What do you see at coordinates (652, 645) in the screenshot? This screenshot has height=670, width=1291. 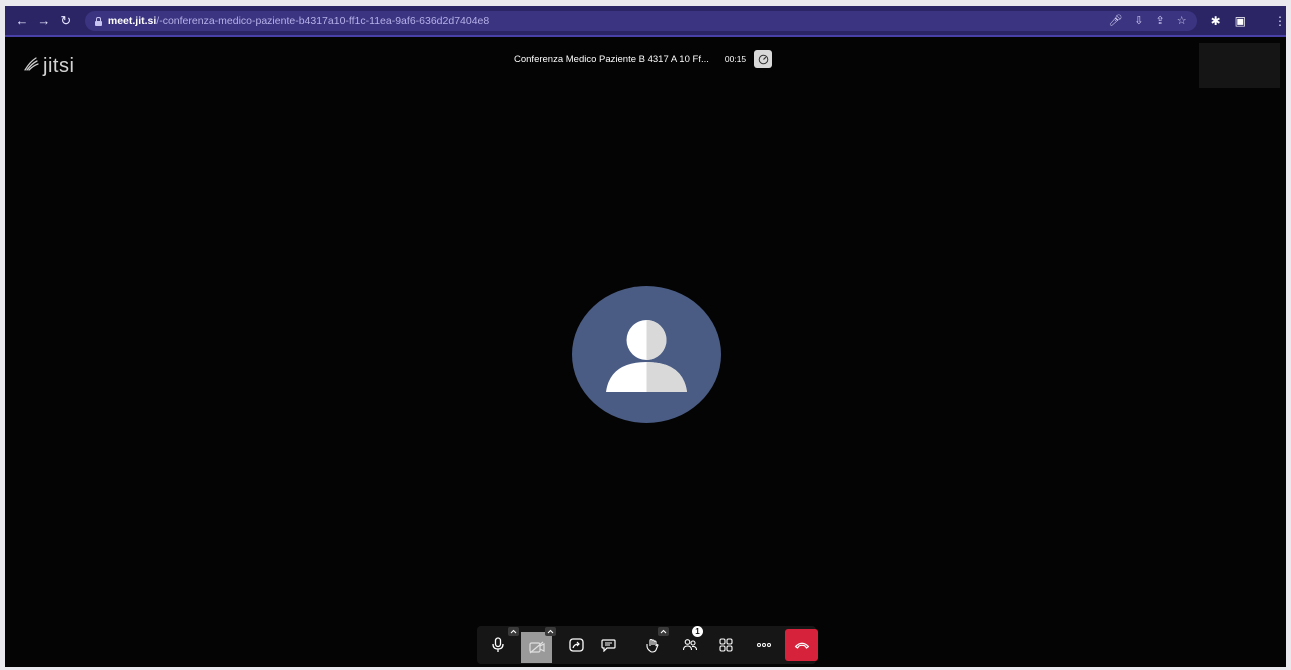 I see `raise-hand-icon` at bounding box center [652, 645].